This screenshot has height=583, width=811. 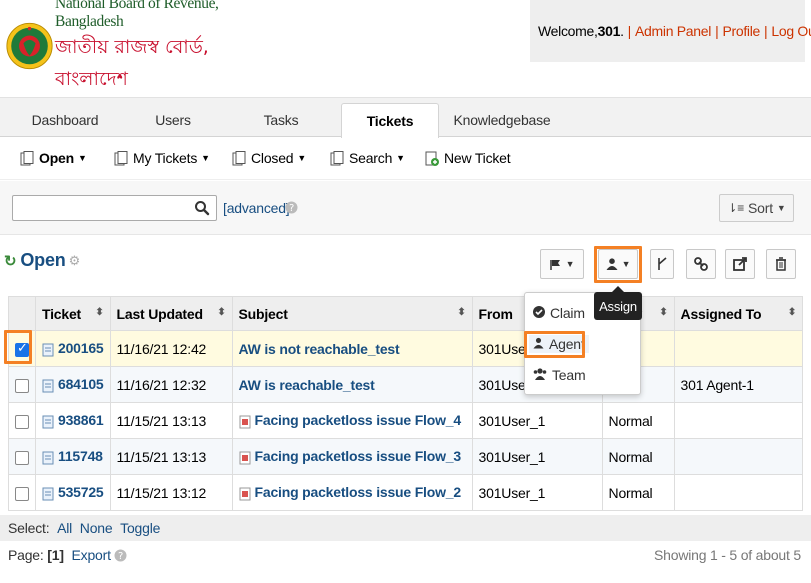 I want to click on advanced-search-link: [advanced], so click(x=256, y=208).